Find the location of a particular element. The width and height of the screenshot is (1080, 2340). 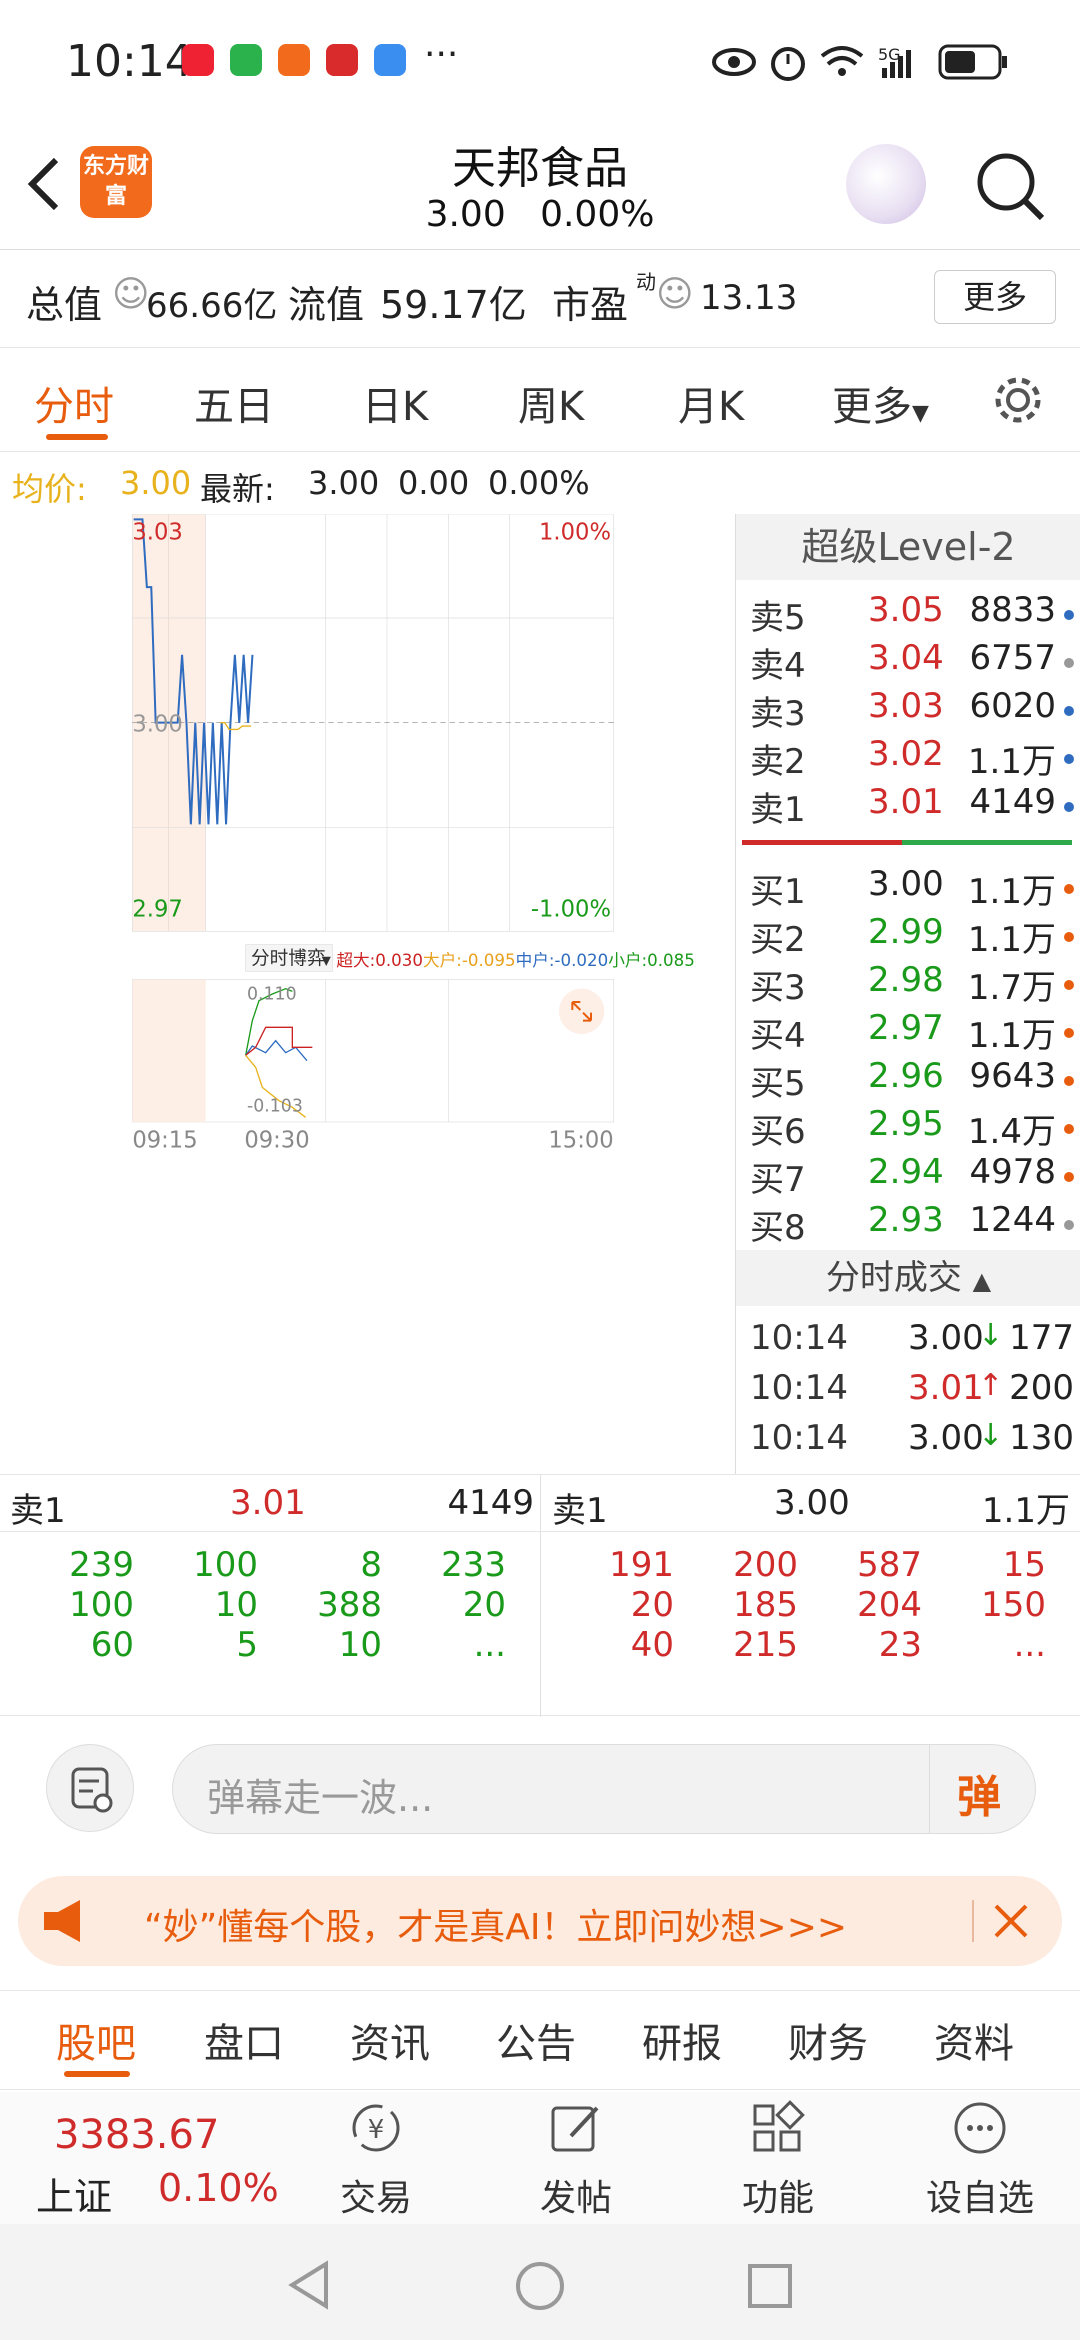

tab-more: 更多▼ is located at coordinates (880, 403).